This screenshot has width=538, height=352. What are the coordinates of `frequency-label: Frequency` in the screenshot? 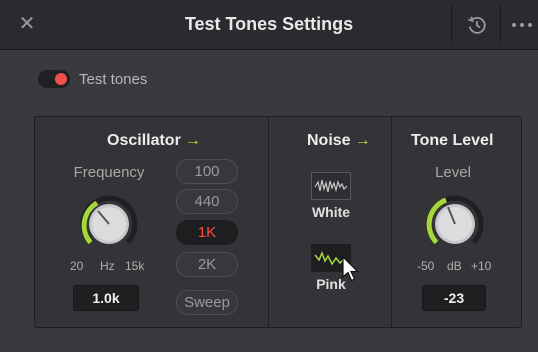 It's located at (109, 172).